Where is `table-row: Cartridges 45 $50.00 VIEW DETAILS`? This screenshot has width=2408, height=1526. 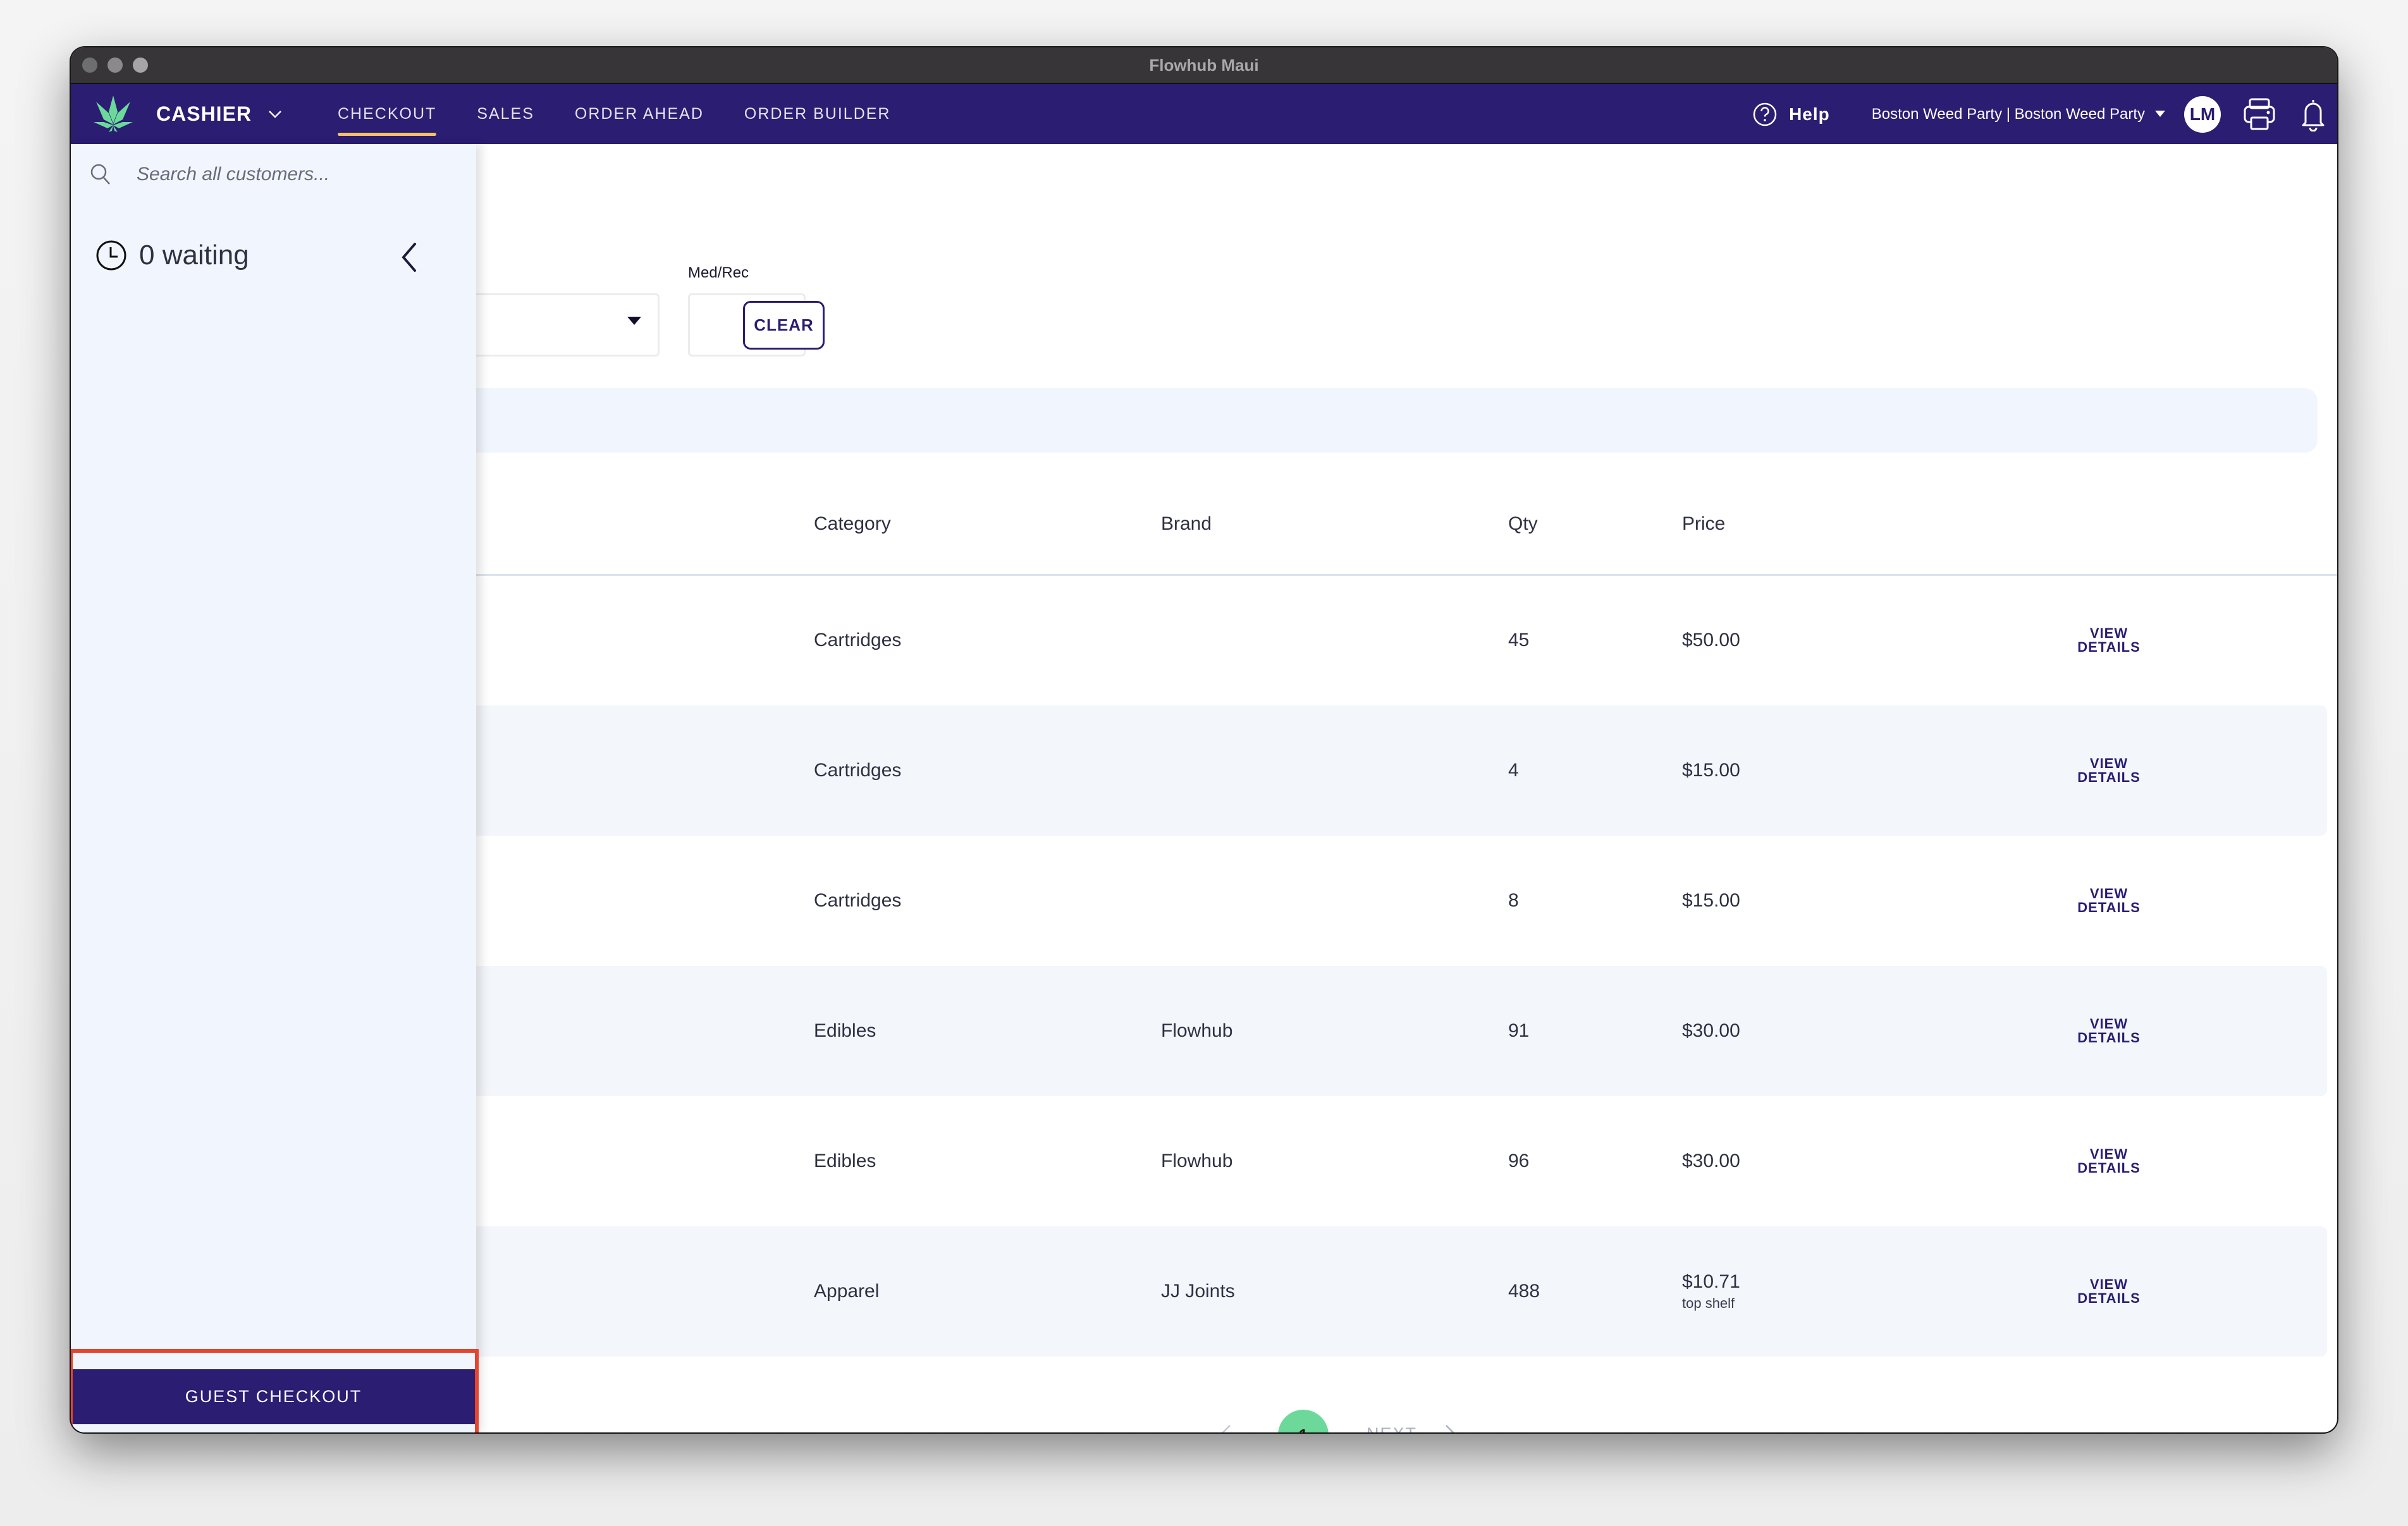
table-row: Cartridges 45 $50.00 VIEW DETAILS is located at coordinates (1401, 640).